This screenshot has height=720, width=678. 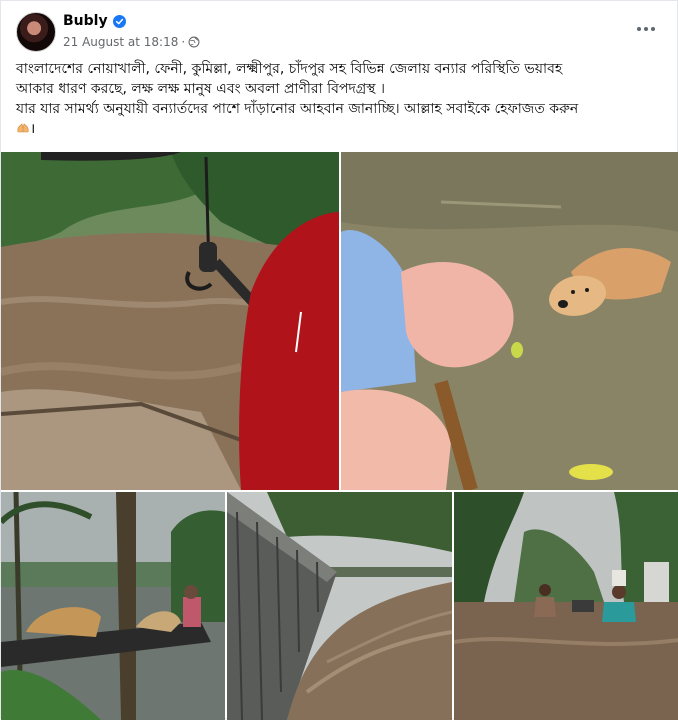 What do you see at coordinates (646, 30) in the screenshot?
I see `more-options-icon` at bounding box center [646, 30].